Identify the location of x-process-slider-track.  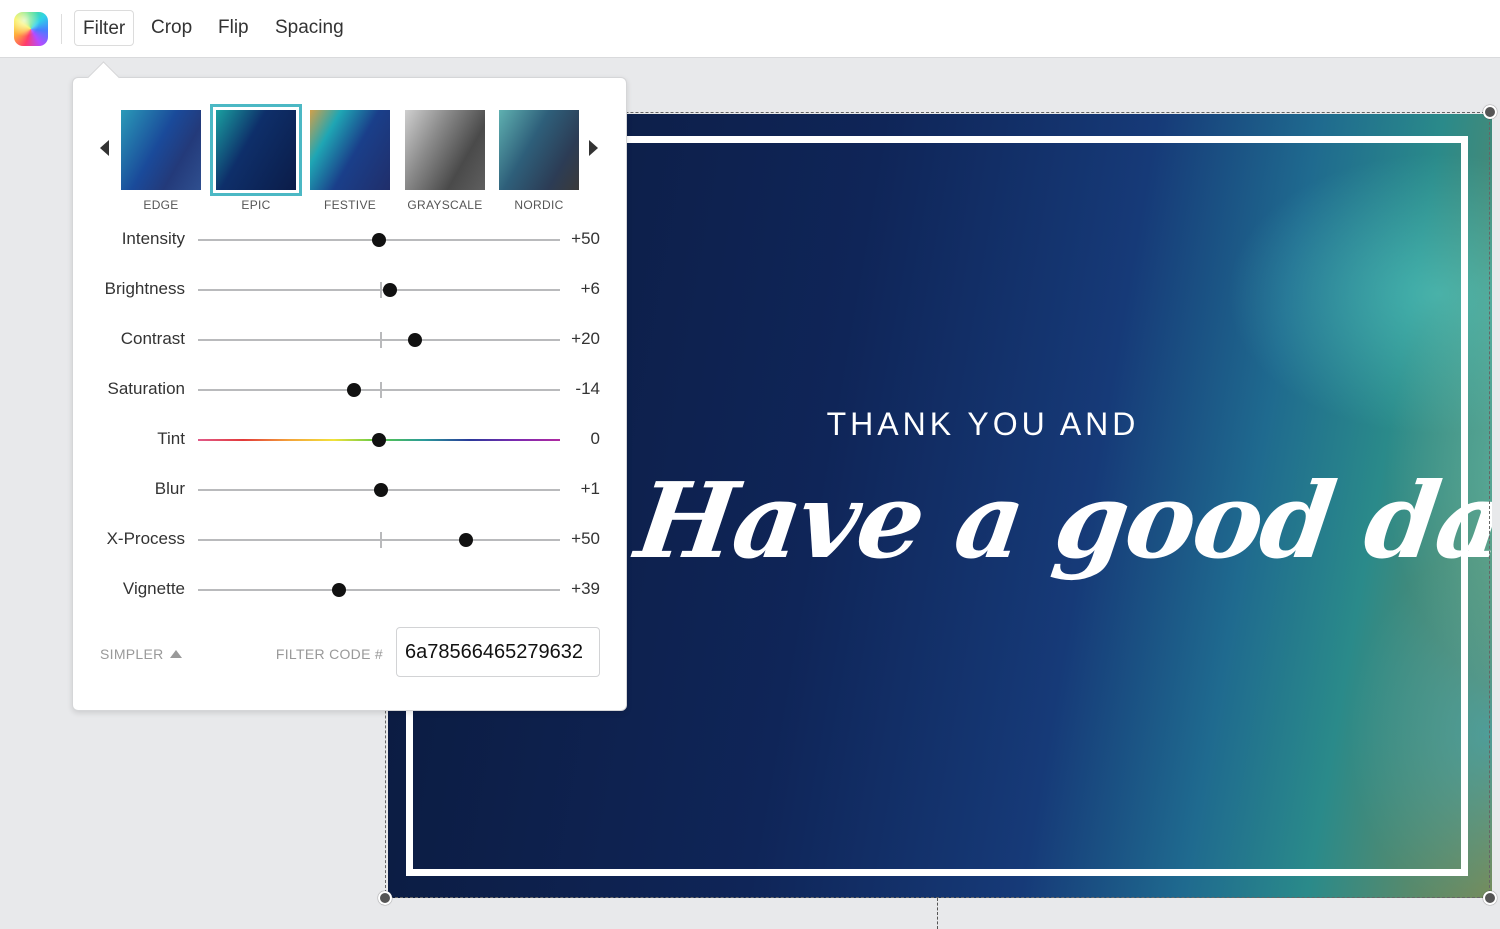
(379, 540).